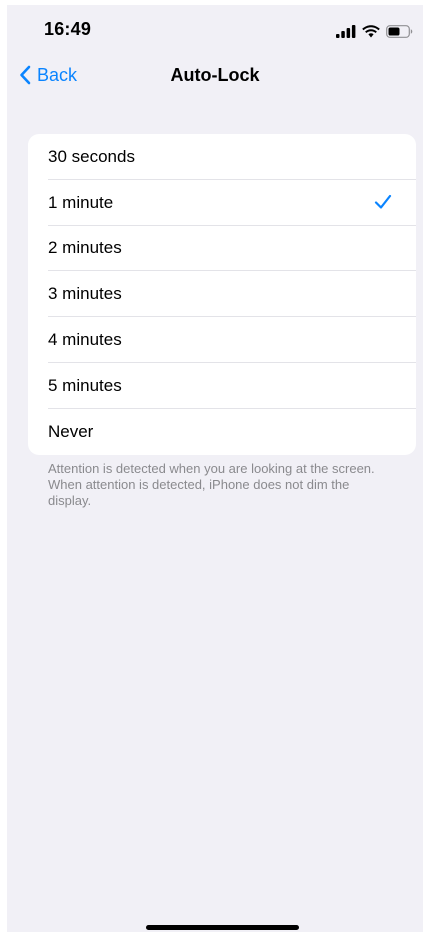 This screenshot has width=430, height=932. I want to click on option-3-minutes: 3 minutes, so click(222, 294).